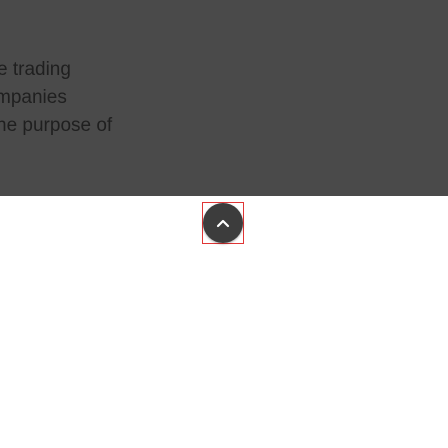  I want to click on text-line: mpanies, so click(33, 97).